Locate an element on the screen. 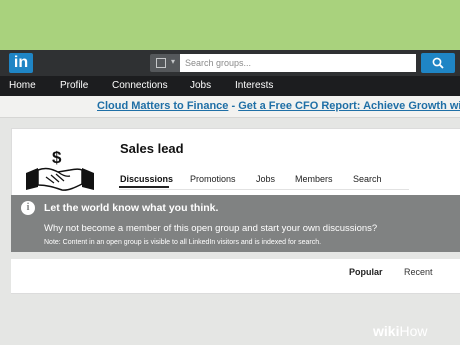 This screenshot has height=345, width=460. group-name: Sales lead is located at coordinates (152, 148).